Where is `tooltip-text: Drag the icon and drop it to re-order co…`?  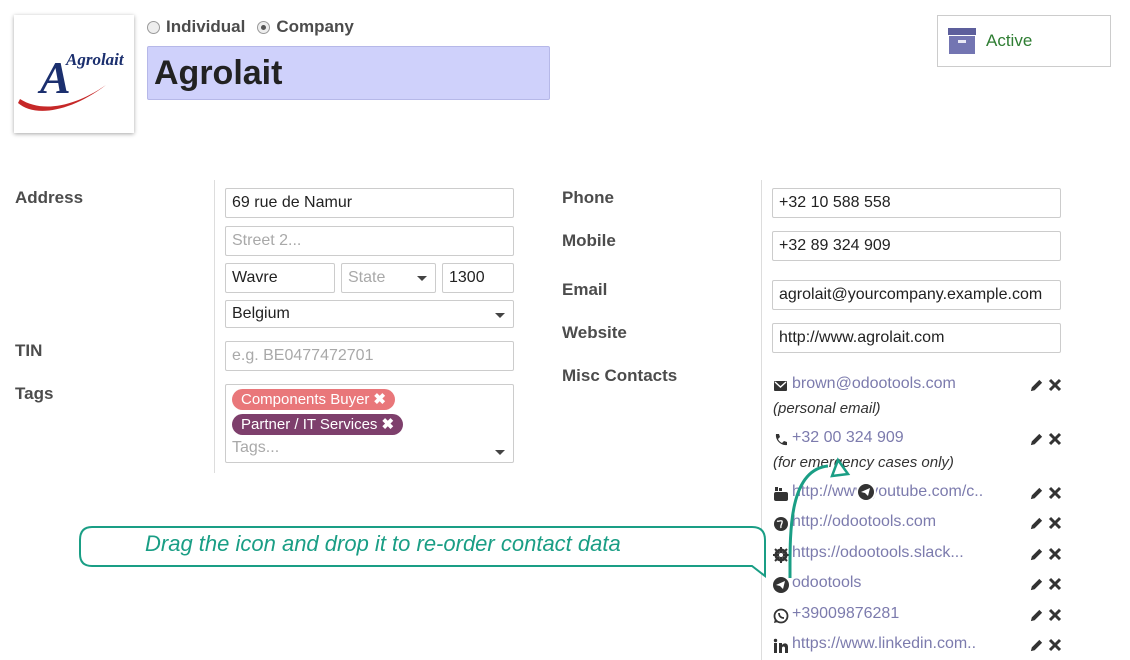
tooltip-text: Drag the icon and drop it to re-order co… is located at coordinates (383, 543).